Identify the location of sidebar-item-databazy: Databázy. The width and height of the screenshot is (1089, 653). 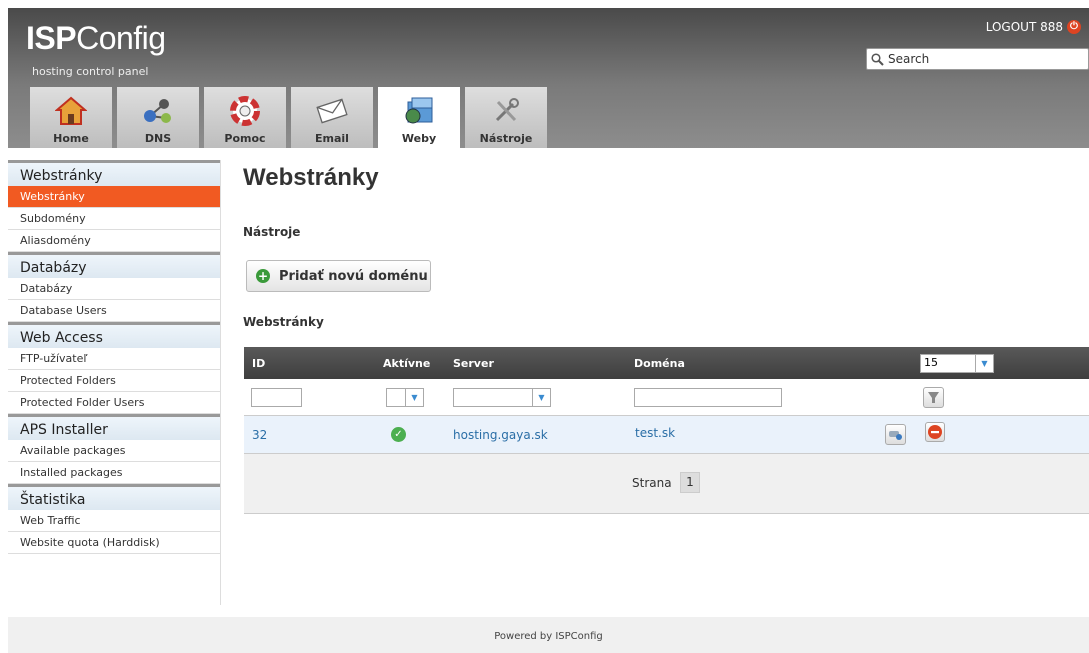
(114, 289).